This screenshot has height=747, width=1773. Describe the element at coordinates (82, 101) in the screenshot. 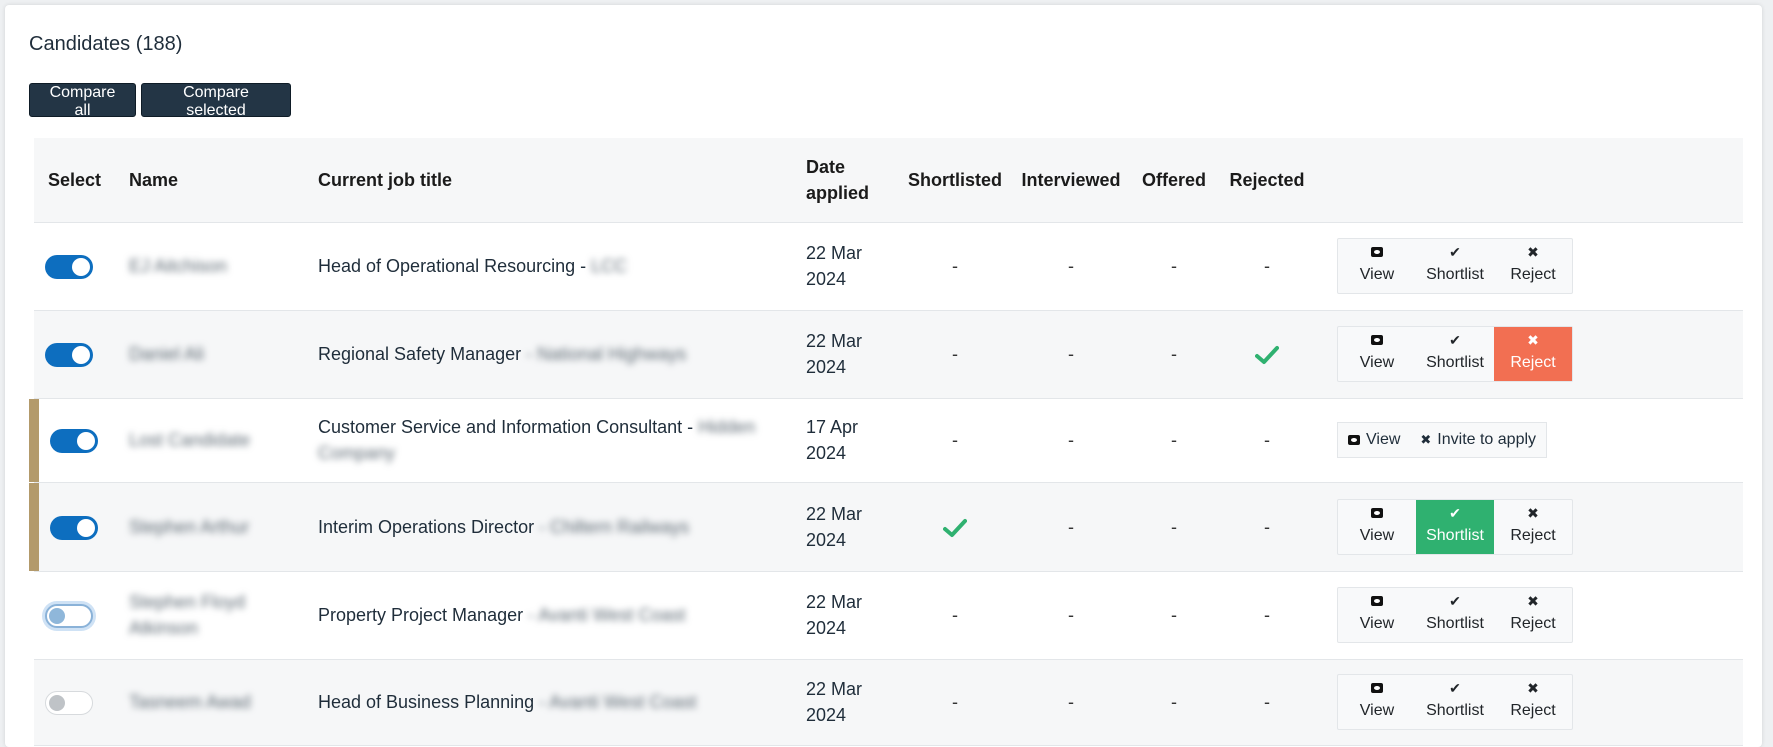

I see `compare-all-button: Compare all` at that location.